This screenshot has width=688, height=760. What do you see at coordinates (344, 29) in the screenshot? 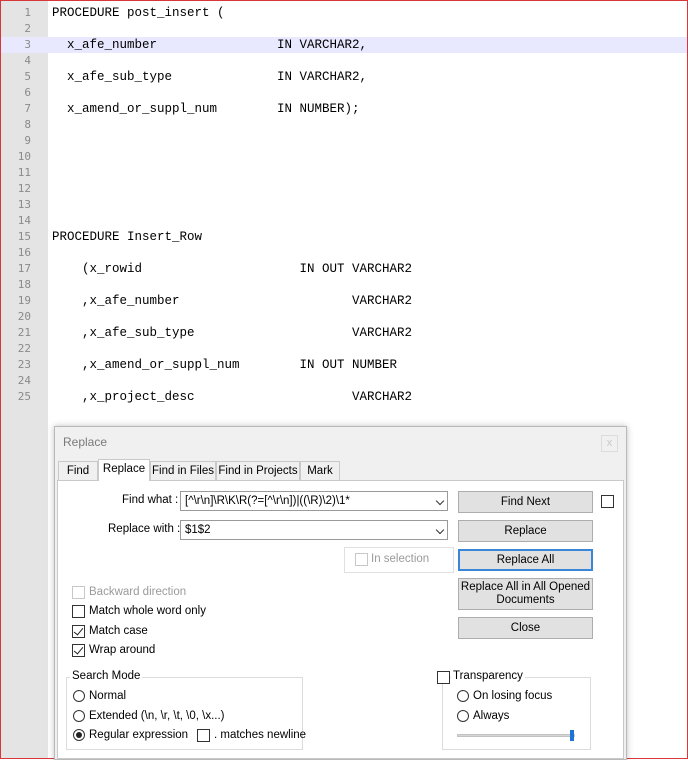
I see `code-line: 2` at bounding box center [344, 29].